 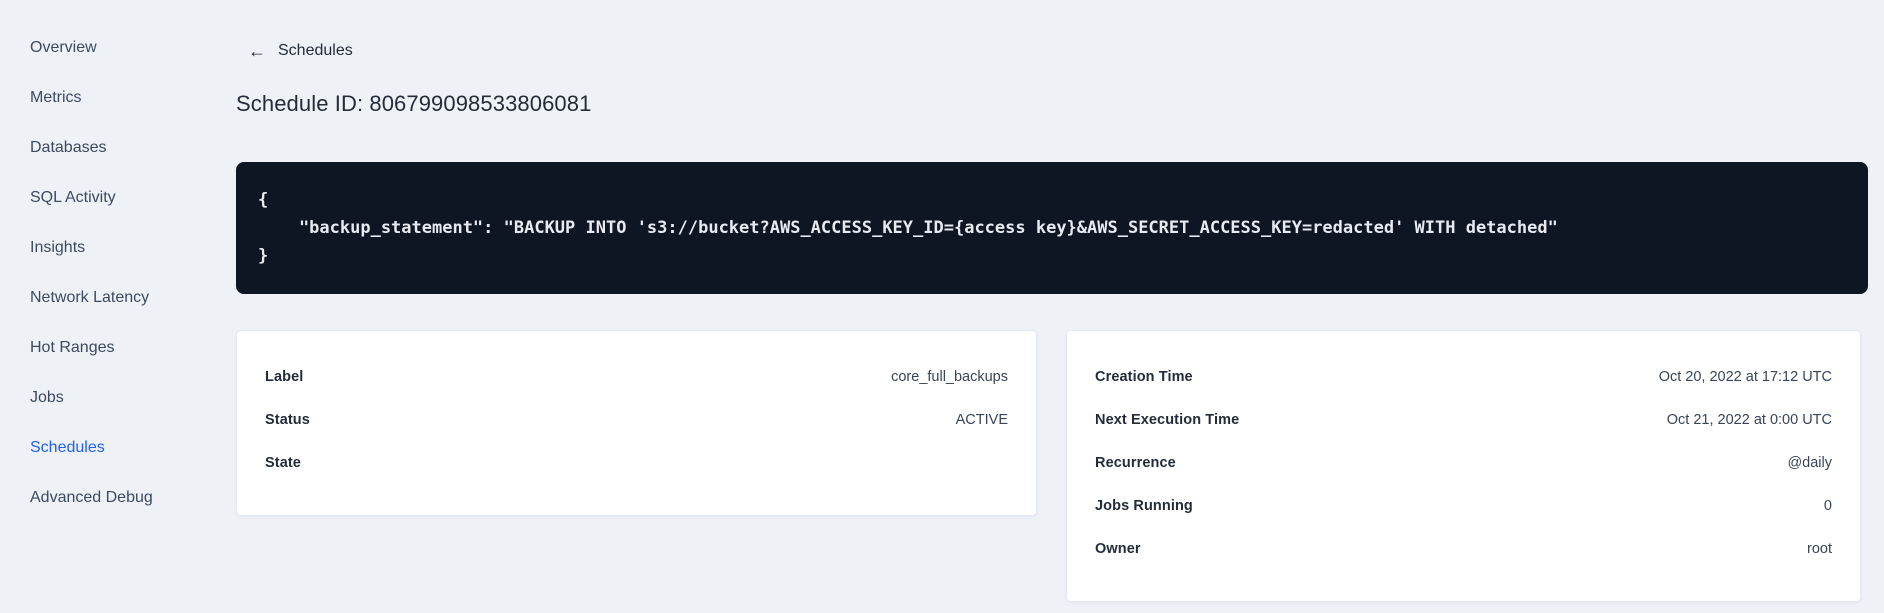 I want to click on sidebar-item-advanced-debug: Advanced Debug, so click(x=112, y=498).